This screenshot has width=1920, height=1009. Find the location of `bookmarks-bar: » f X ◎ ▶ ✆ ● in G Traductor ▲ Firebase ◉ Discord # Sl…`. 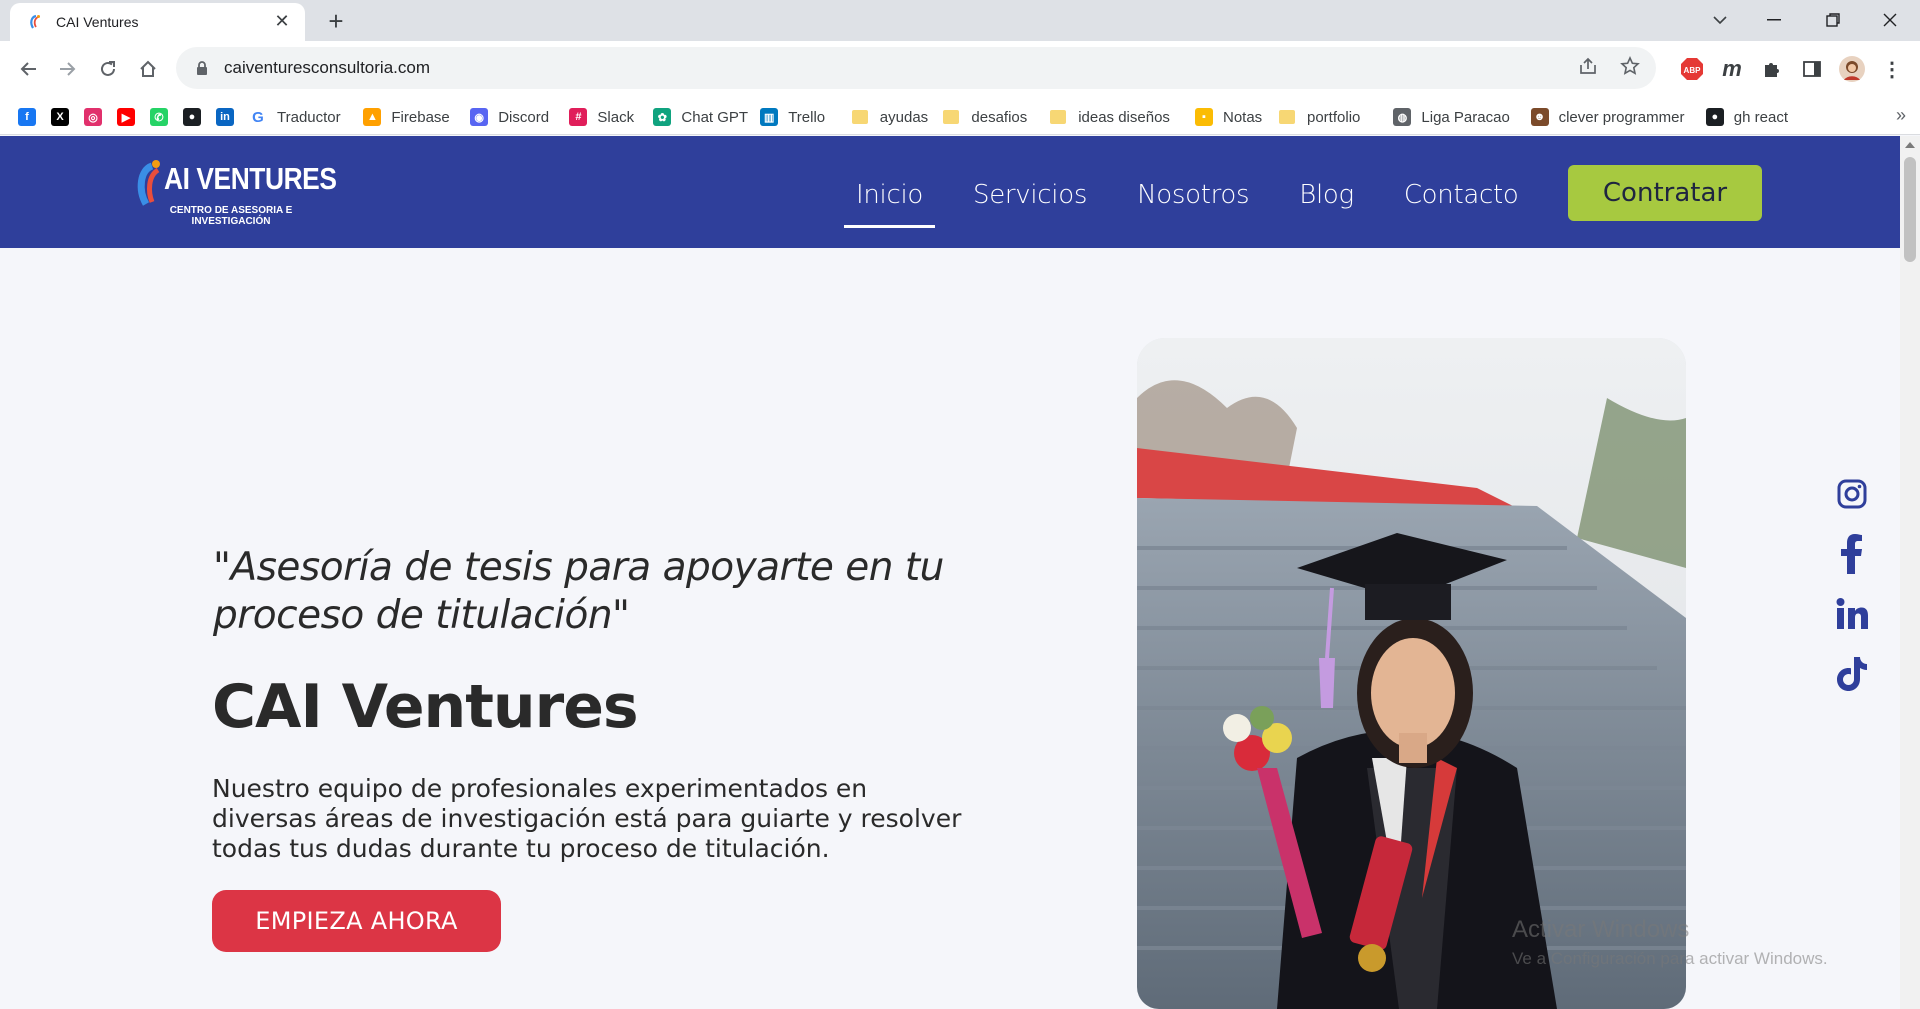

bookmarks-bar: » f X ◎ ▶ ✆ ● in G Traductor ▲ Firebase ◉ Discord # Sl… is located at coordinates (960, 117).